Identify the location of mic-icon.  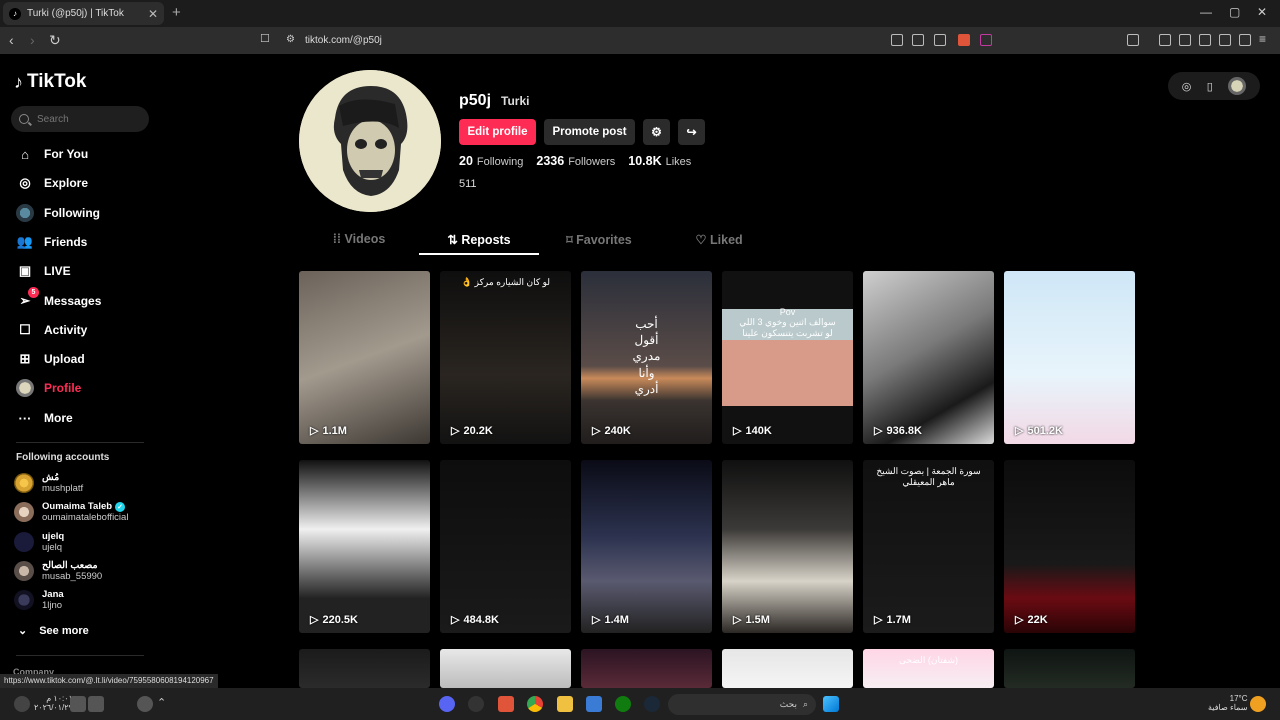
(145, 704).